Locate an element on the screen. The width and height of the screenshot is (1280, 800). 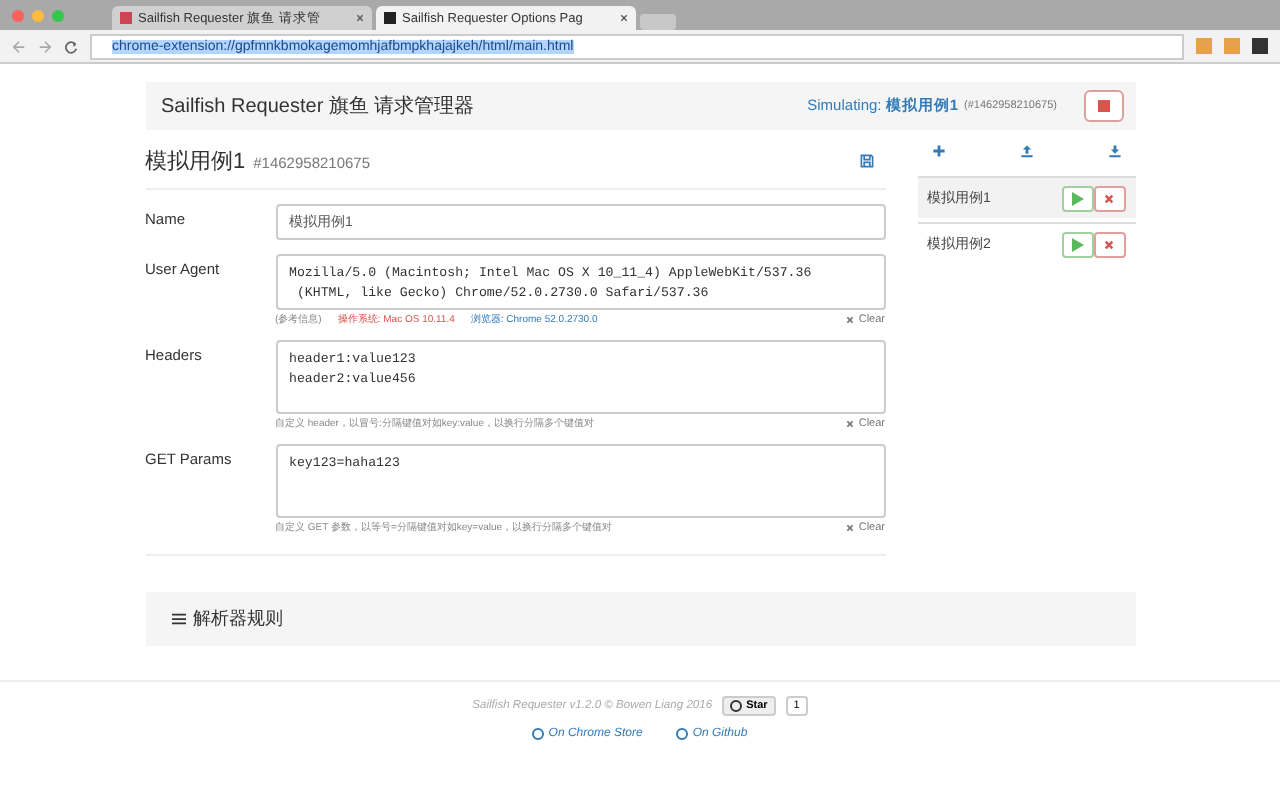
save-icon is located at coordinates (866, 161).